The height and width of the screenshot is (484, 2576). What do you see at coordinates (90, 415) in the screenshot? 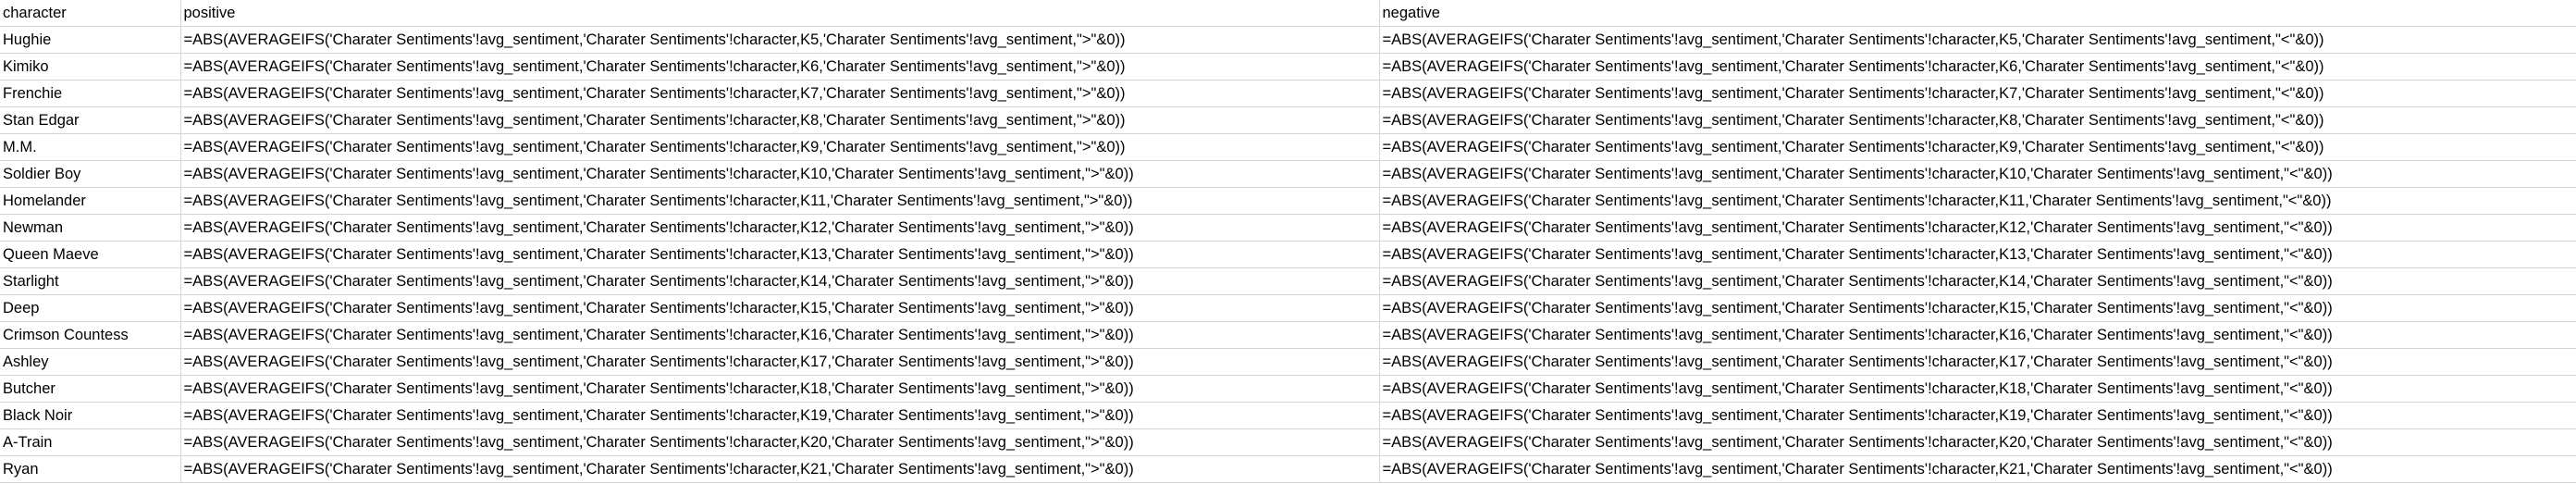
I see `character-cell: Black Noir` at bounding box center [90, 415].